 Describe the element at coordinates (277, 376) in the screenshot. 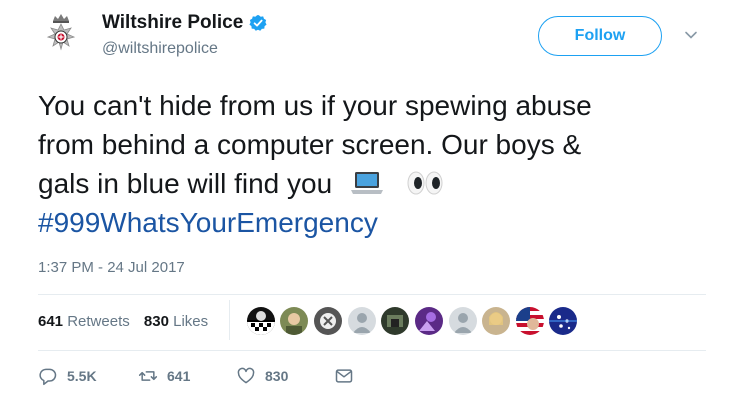

I see `like-count: 830` at that location.